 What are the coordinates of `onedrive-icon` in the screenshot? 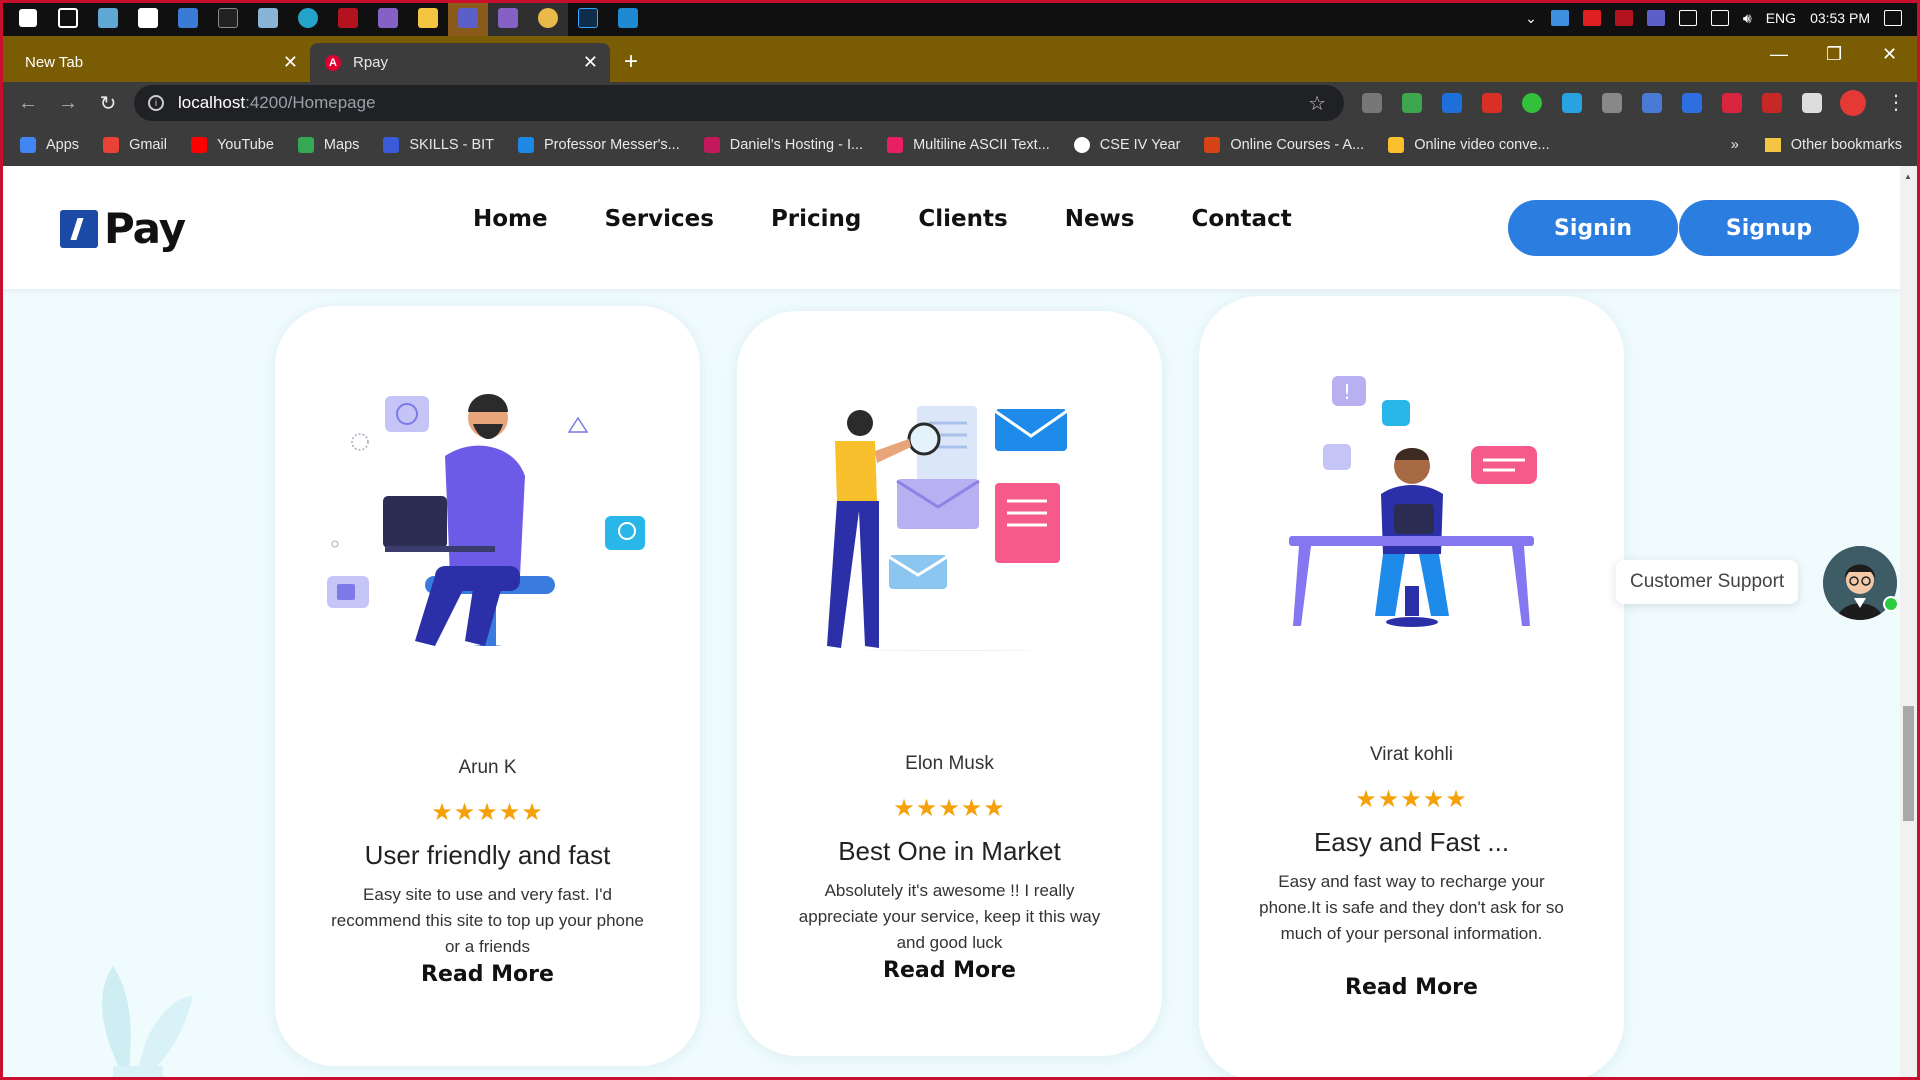 It's located at (1559, 18).